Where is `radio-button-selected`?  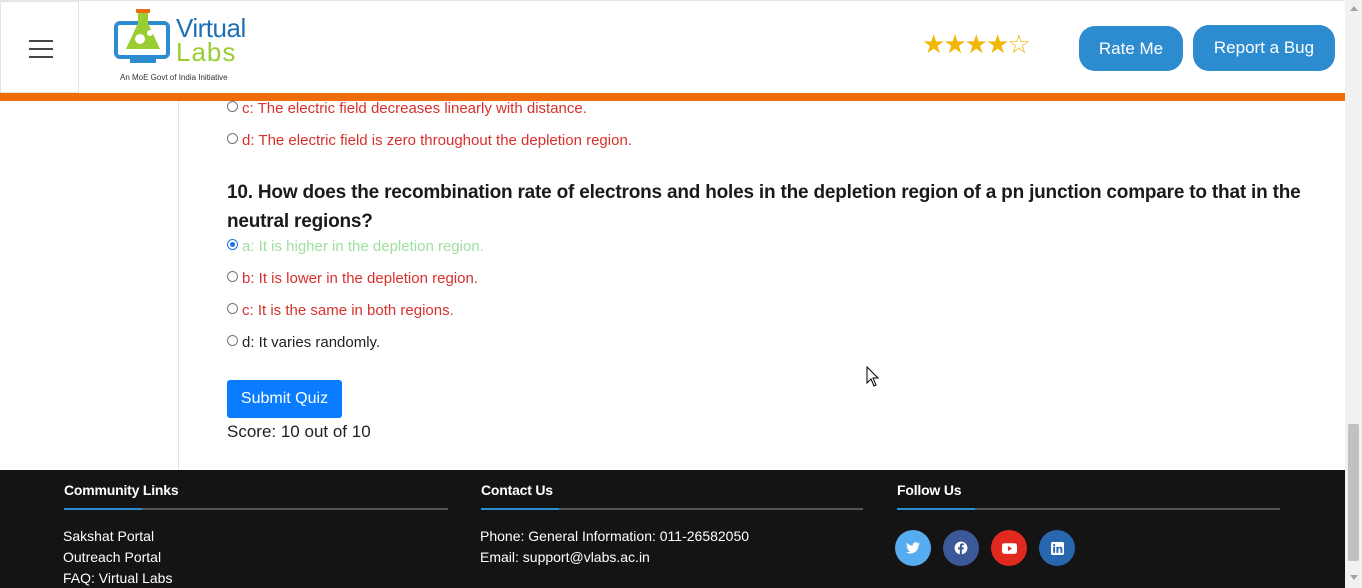 radio-button-selected is located at coordinates (232, 244).